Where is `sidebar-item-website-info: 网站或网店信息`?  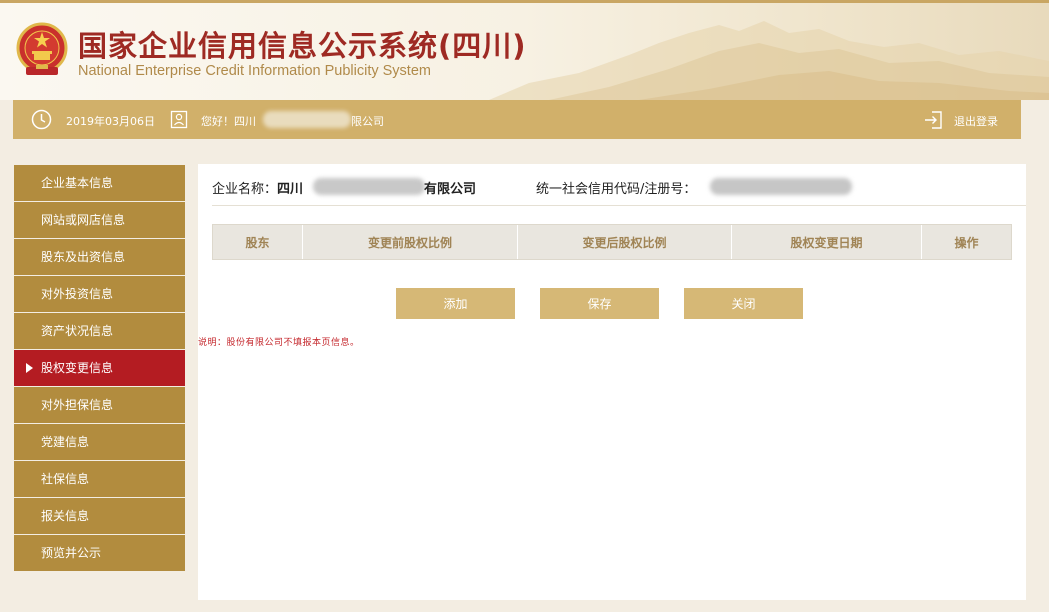
sidebar-item-website-info: 网站或网店信息 is located at coordinates (99, 220).